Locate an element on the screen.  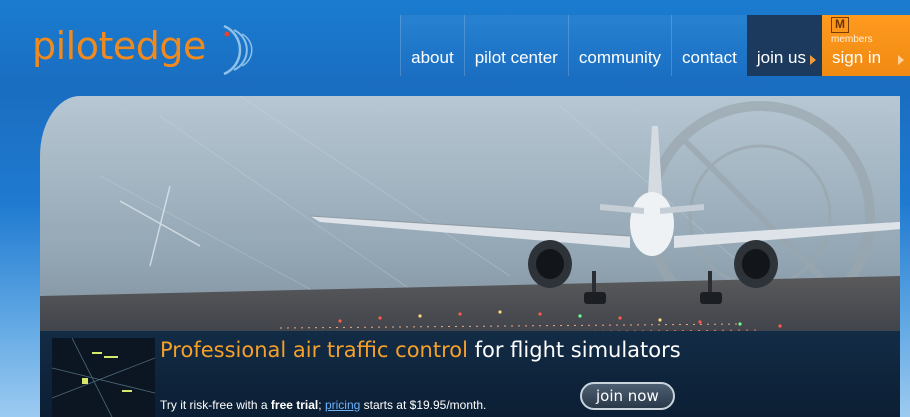
nav-about: about is located at coordinates (432, 45).